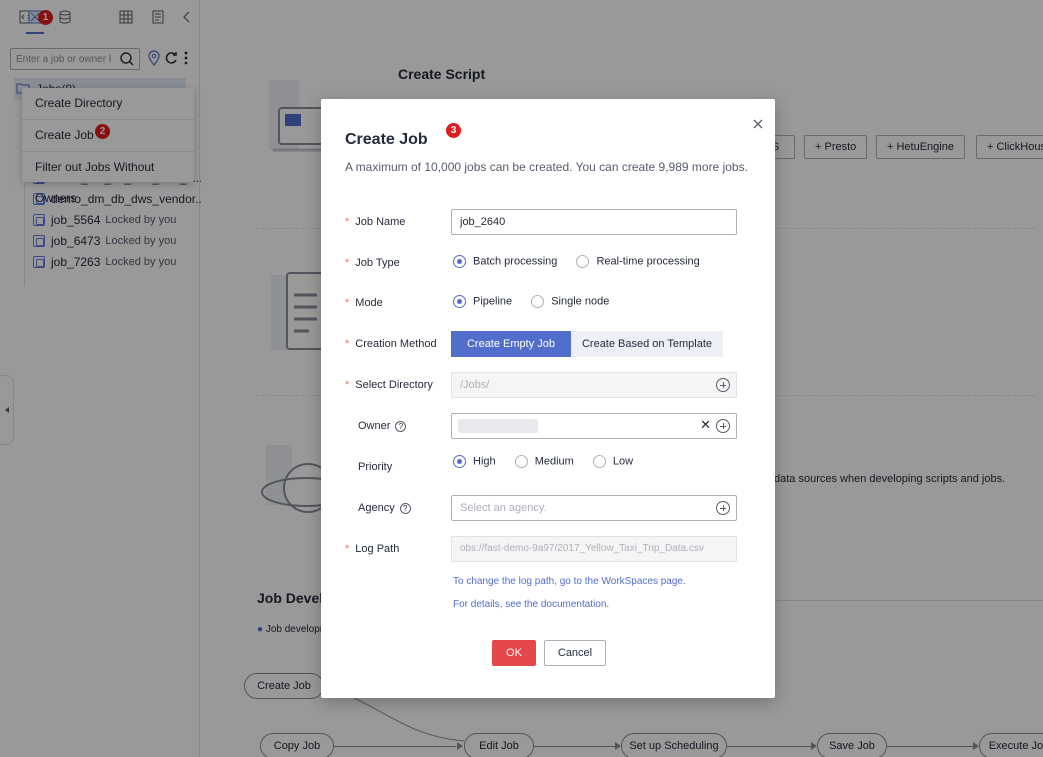 The width and height of the screenshot is (1043, 757). I want to click on mode-label-text: Mode, so click(369, 303).